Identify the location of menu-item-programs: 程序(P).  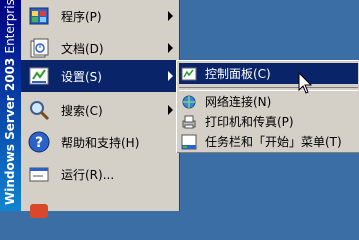
(100, 16).